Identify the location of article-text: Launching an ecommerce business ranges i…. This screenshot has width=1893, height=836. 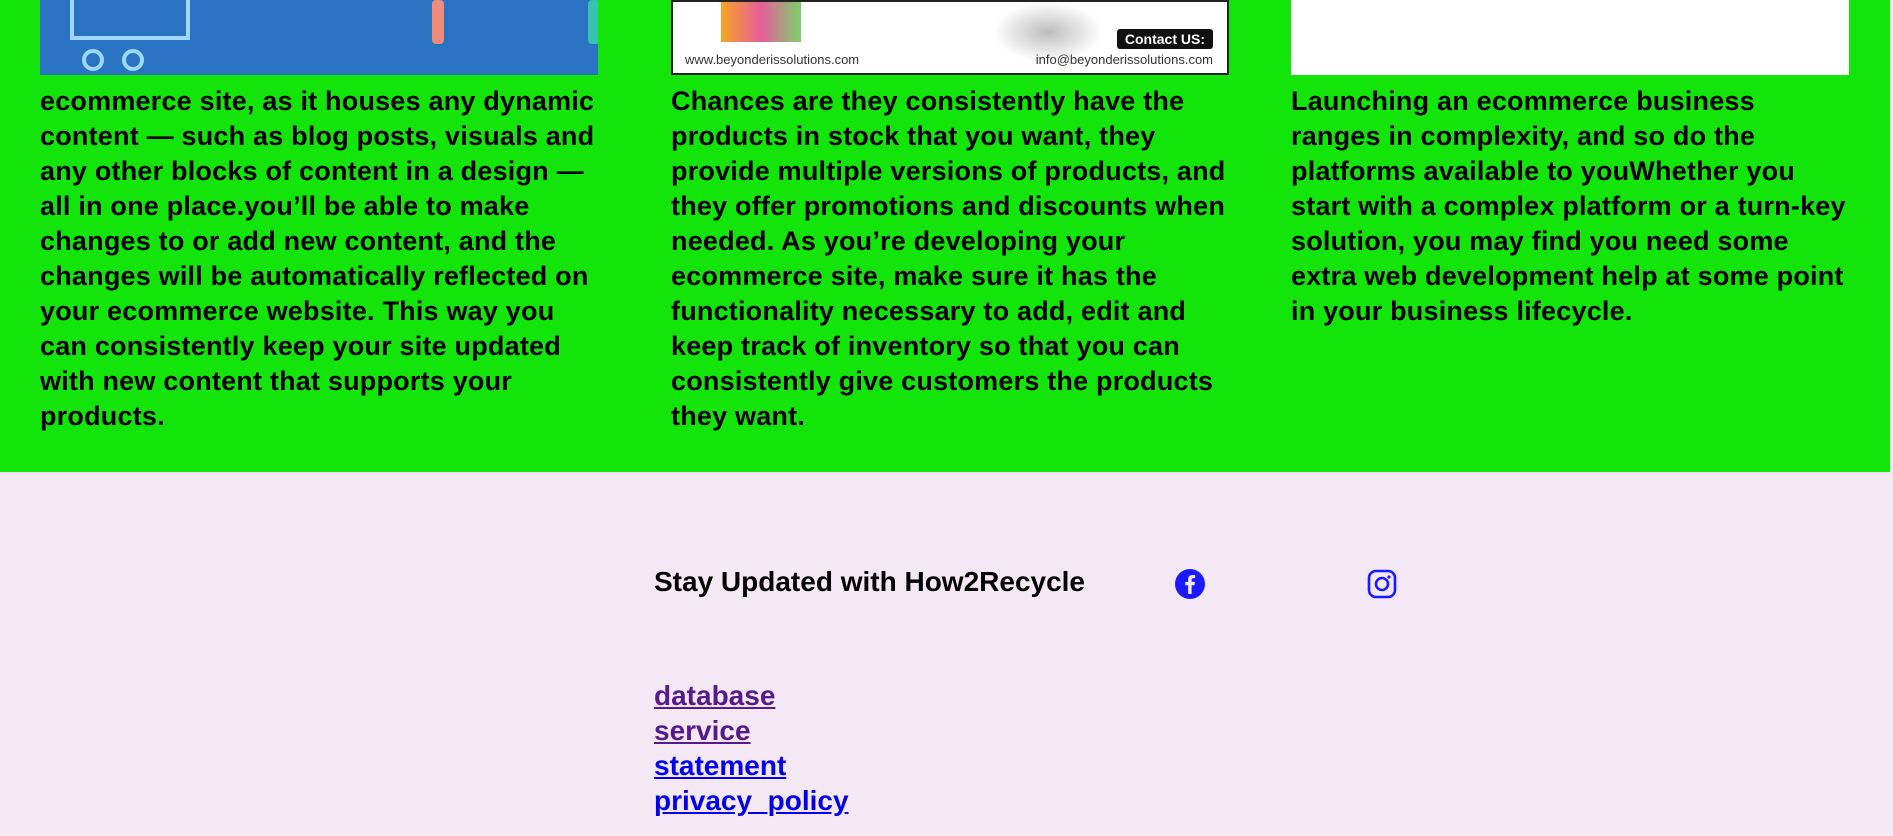
(1568, 206).